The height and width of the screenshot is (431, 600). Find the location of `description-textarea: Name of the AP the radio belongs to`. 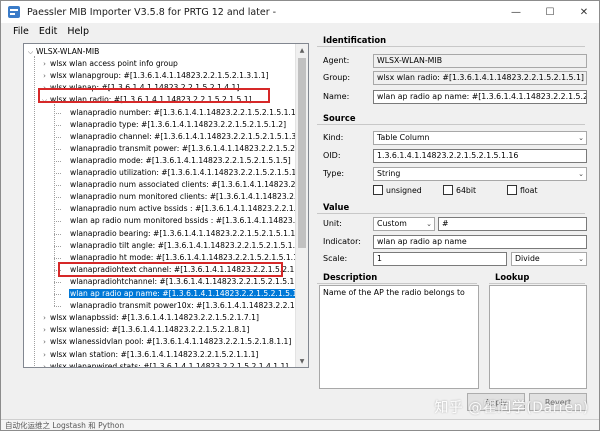

description-textarea: Name of the AP the radio belongs to is located at coordinates (399, 337).